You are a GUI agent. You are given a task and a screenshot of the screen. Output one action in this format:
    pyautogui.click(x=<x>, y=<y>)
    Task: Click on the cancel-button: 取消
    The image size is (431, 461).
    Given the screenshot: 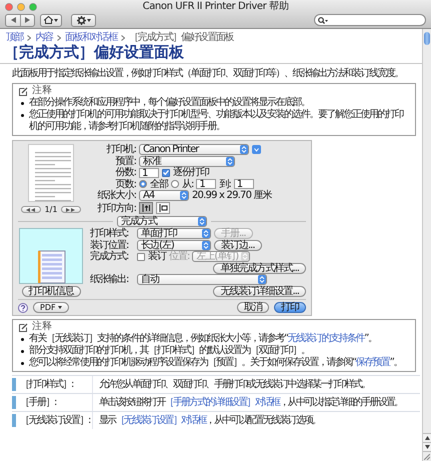 What is the action you would take?
    pyautogui.click(x=253, y=307)
    